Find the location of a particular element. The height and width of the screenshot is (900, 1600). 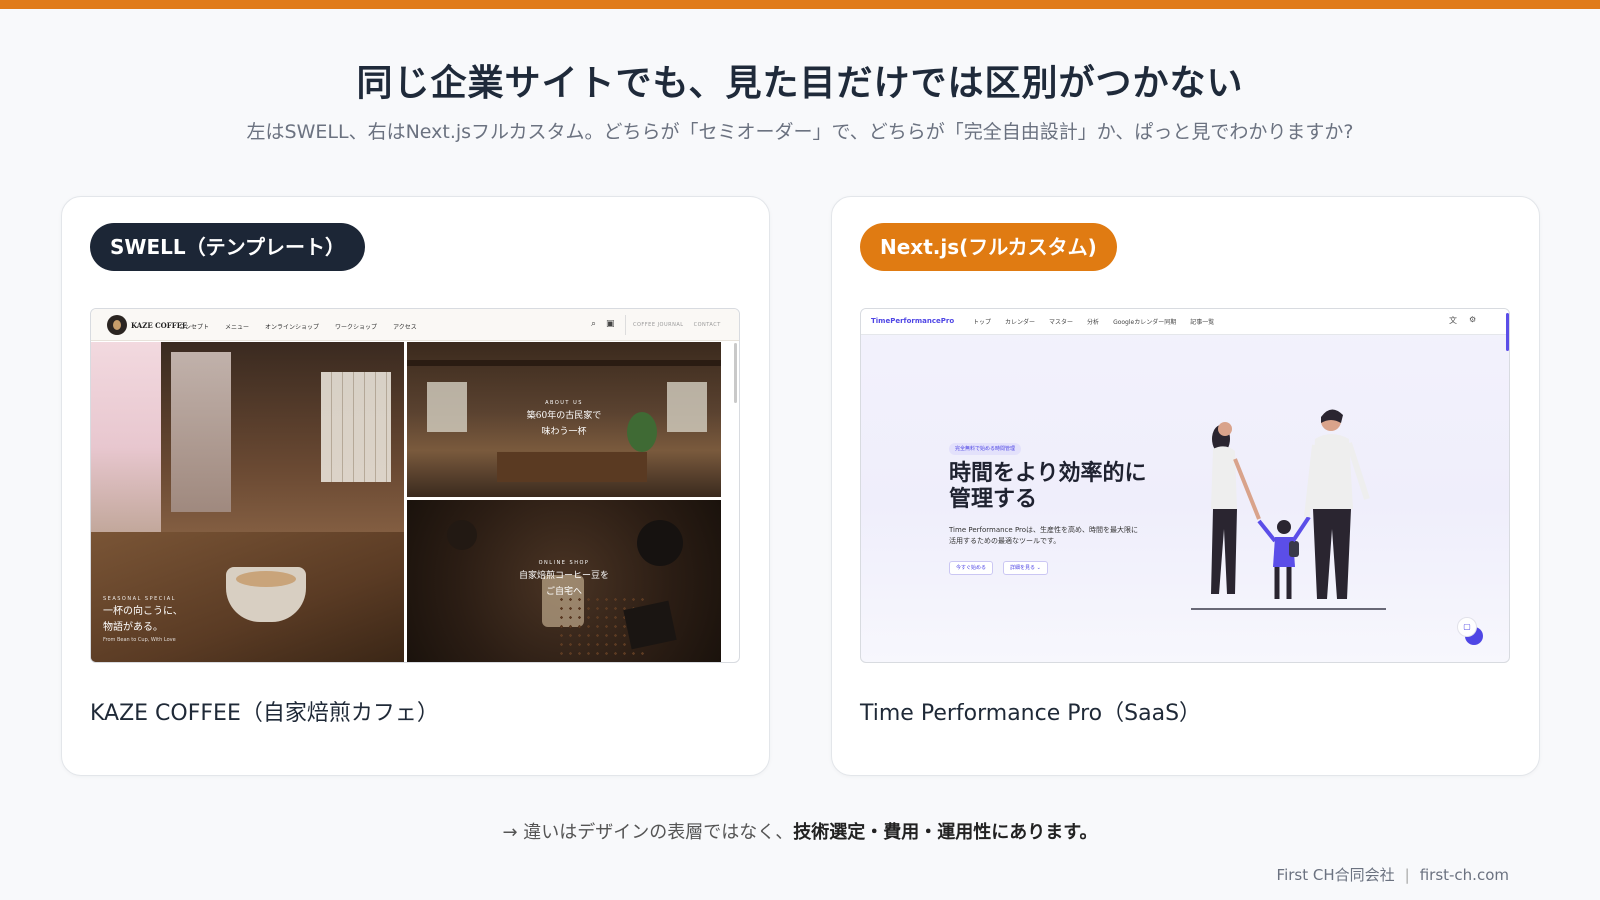

tp-desc-line1: Time Performance Proは、生産性を高め、時間を最大限に is located at coordinates (1044, 530).